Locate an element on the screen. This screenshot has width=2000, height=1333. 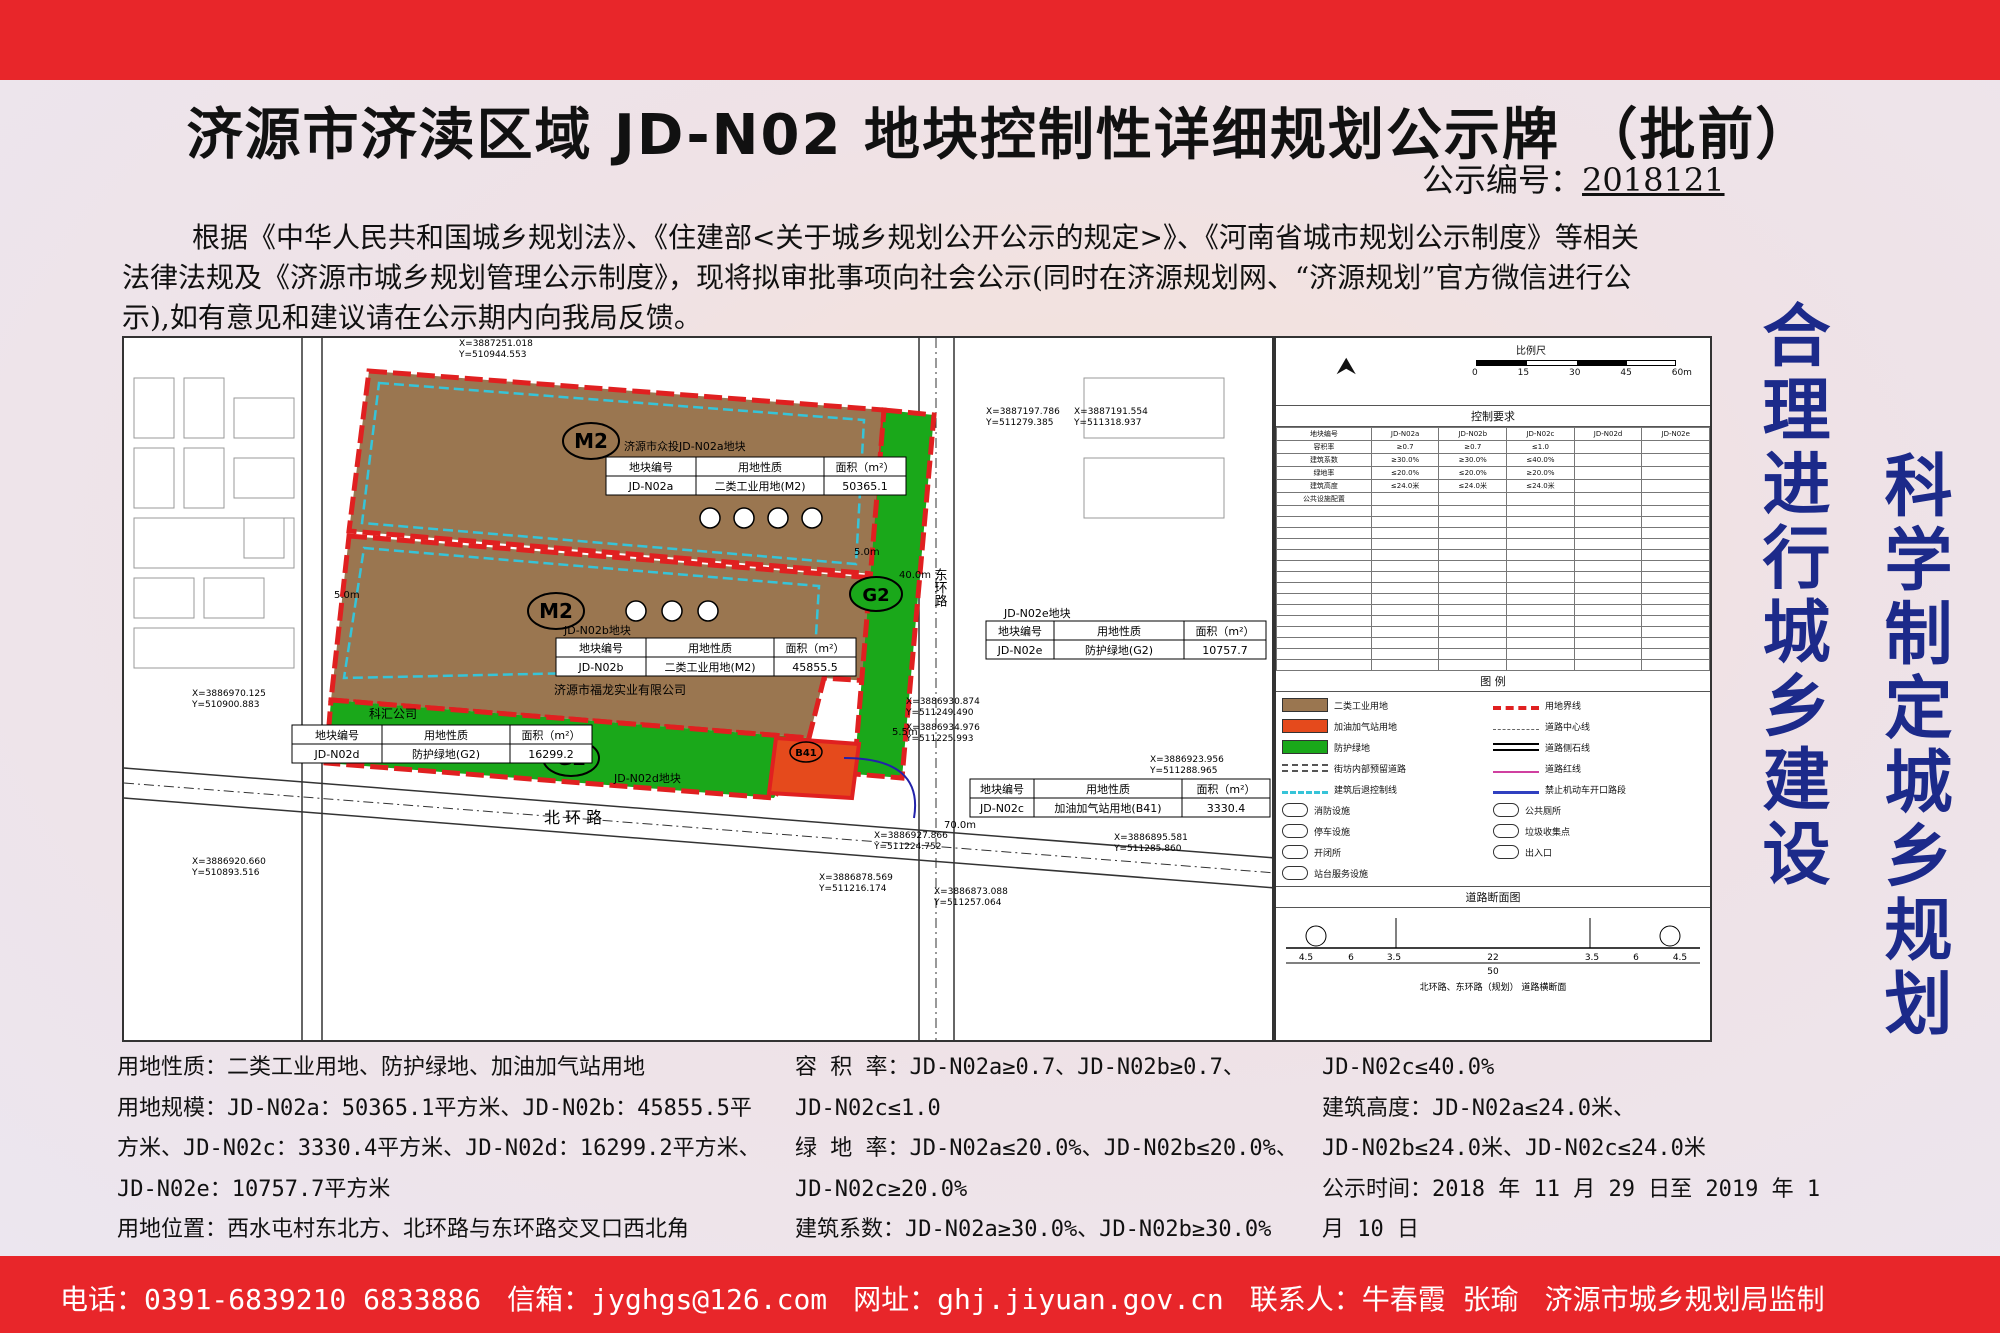
svg-text: 10757.7 is located at coordinates (1225, 650).